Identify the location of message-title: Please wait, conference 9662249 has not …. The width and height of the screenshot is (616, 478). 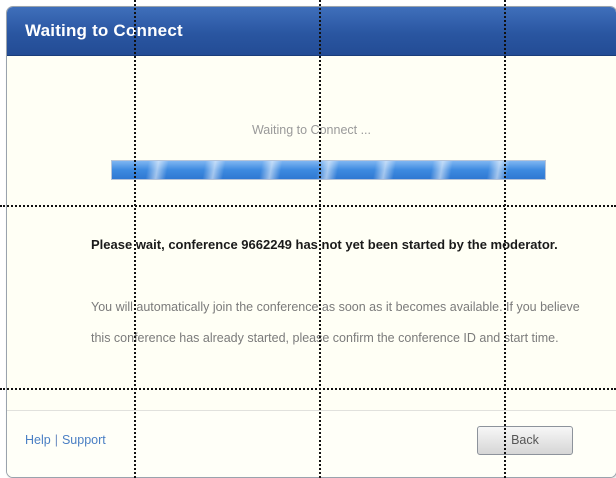
(324, 244).